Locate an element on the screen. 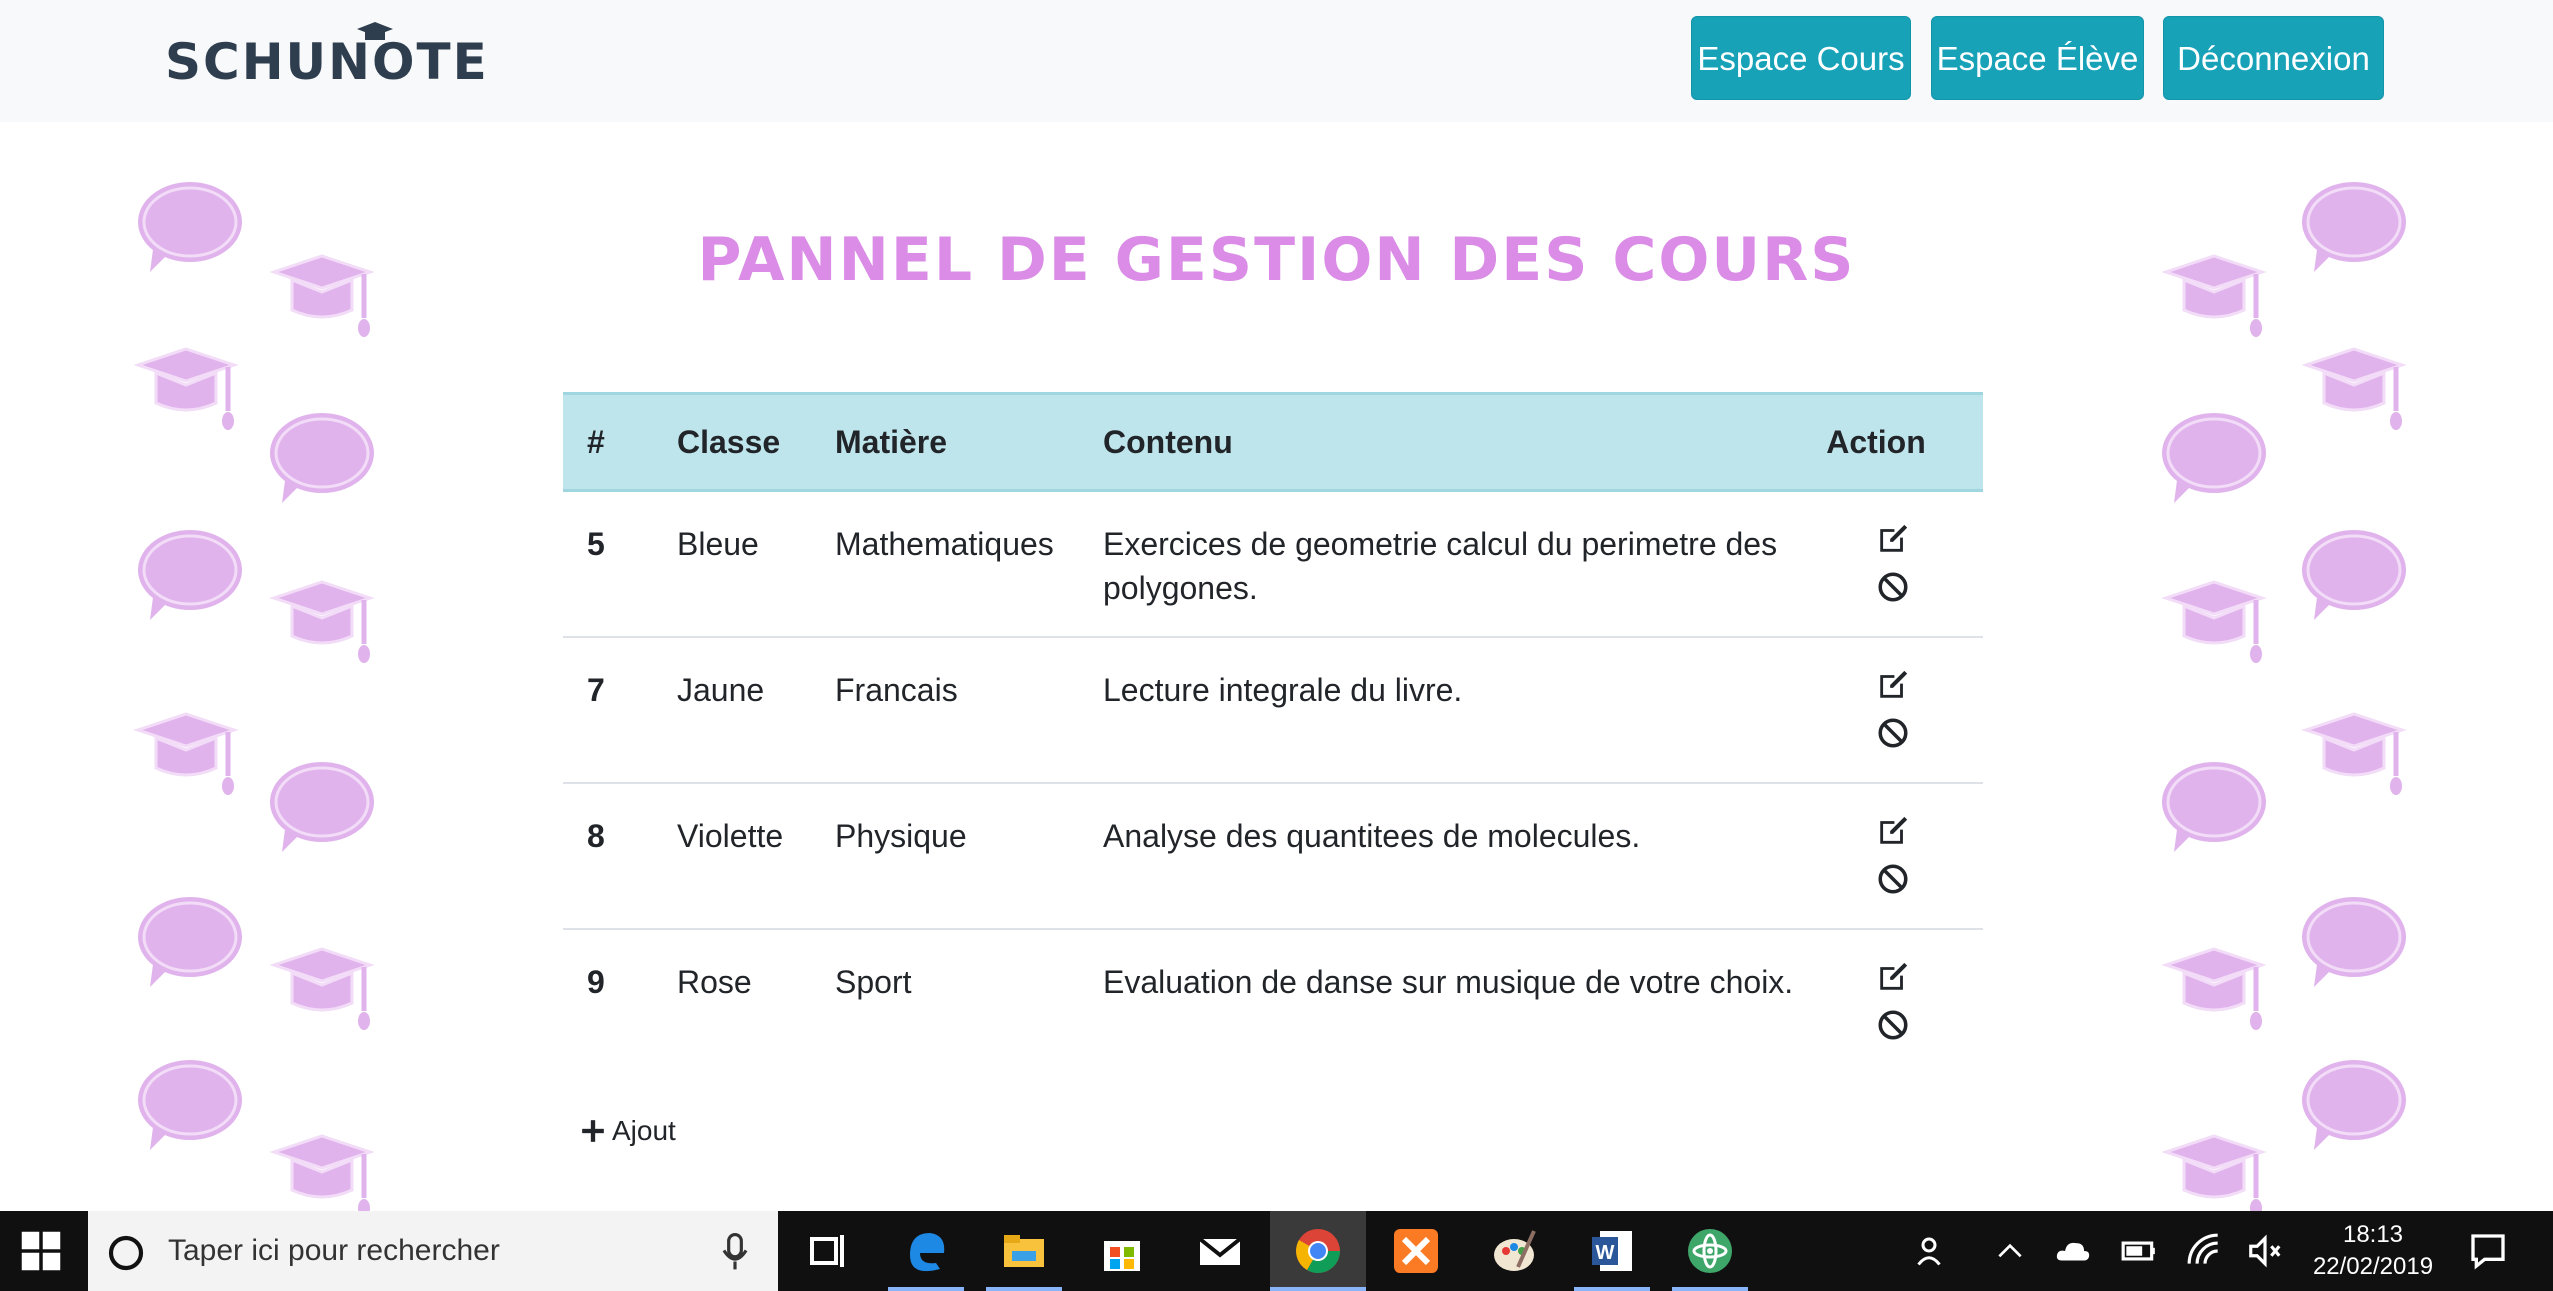  plus-icon is located at coordinates (593, 1131).